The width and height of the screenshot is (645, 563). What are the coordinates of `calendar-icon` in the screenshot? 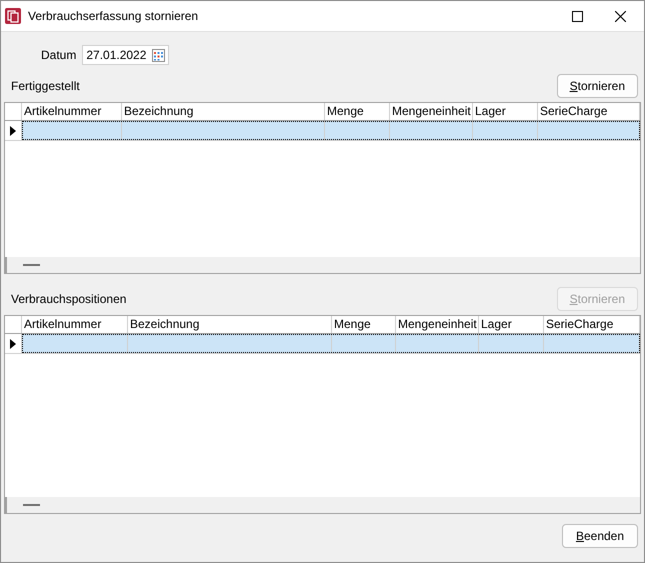 It's located at (159, 55).